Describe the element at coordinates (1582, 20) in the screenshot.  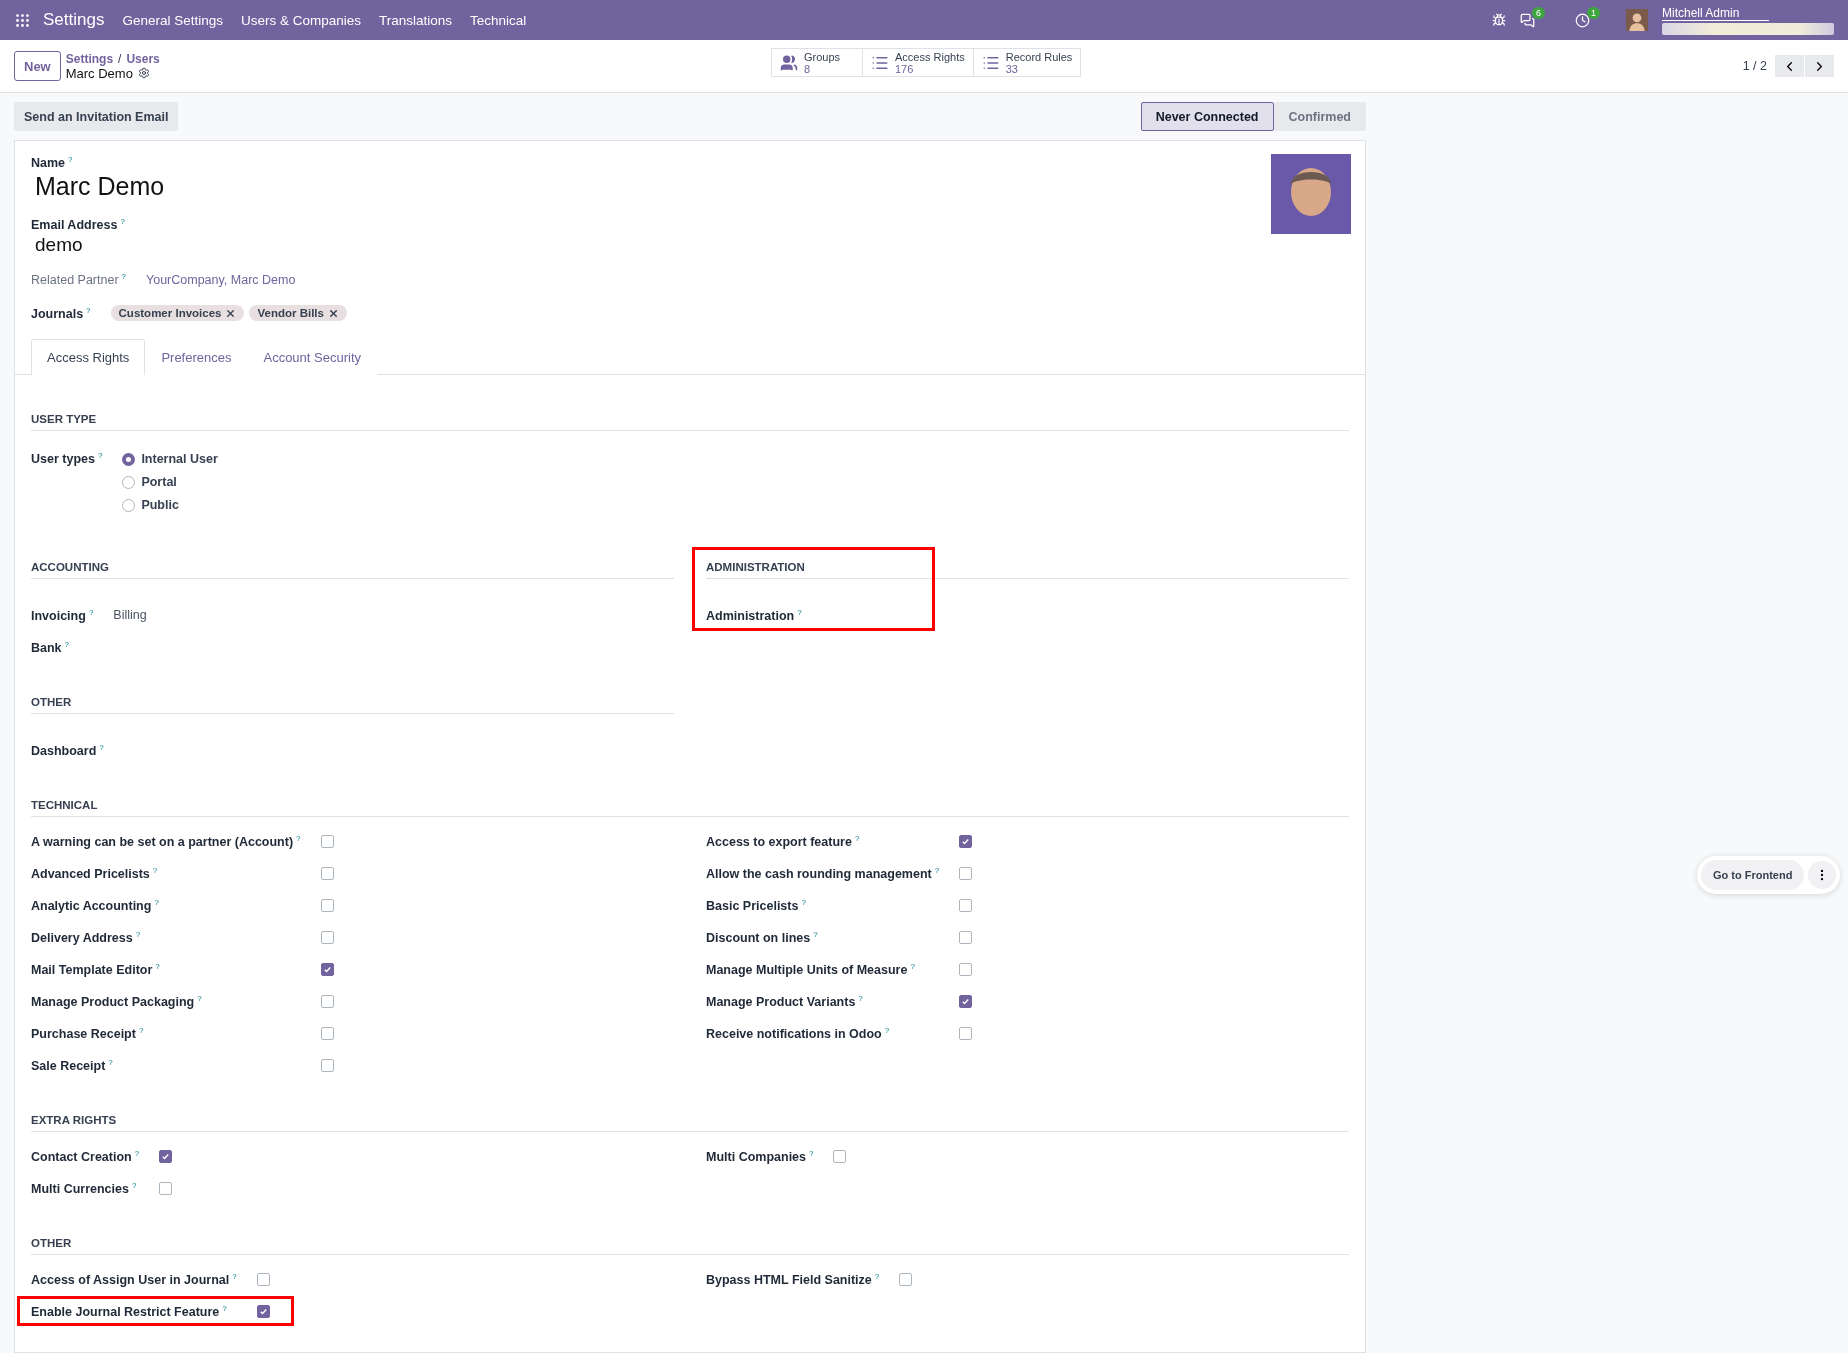
I see `clock-icon` at that location.